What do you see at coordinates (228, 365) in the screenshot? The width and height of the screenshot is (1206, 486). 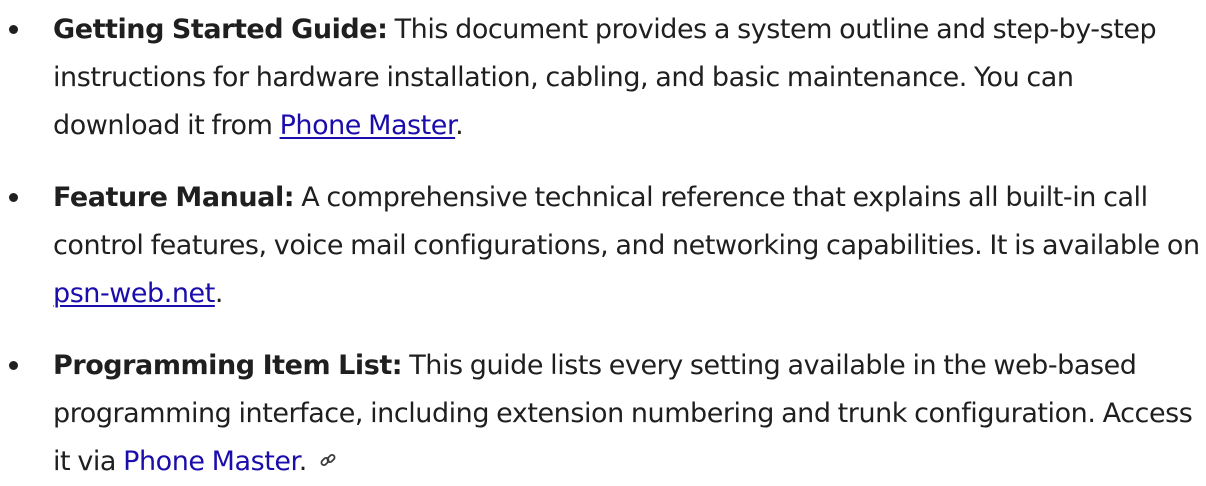 I see `term-programming-item-list: Programming Item List:` at bounding box center [228, 365].